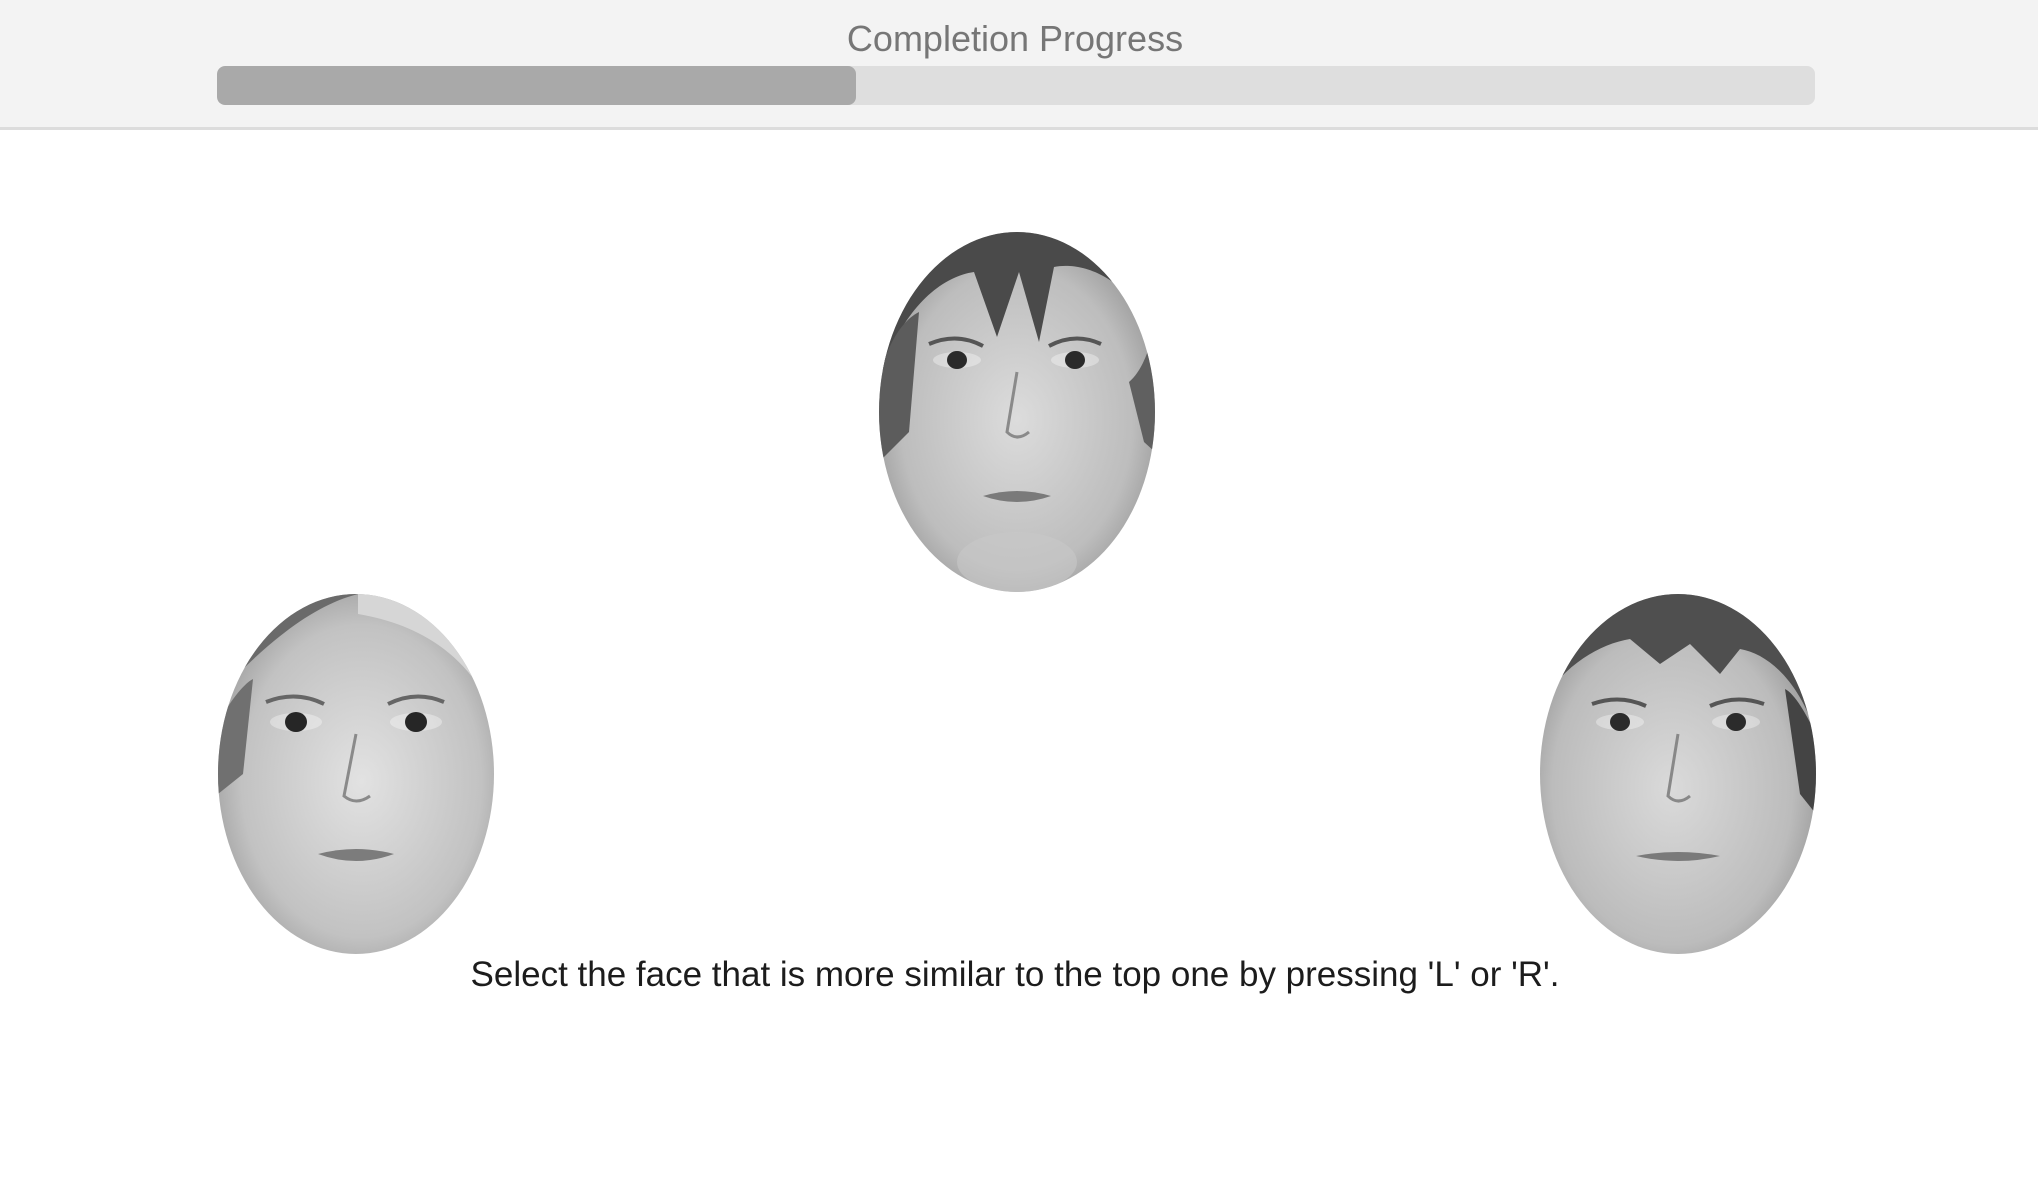  I want to click on progress-bar, so click(1016, 85).